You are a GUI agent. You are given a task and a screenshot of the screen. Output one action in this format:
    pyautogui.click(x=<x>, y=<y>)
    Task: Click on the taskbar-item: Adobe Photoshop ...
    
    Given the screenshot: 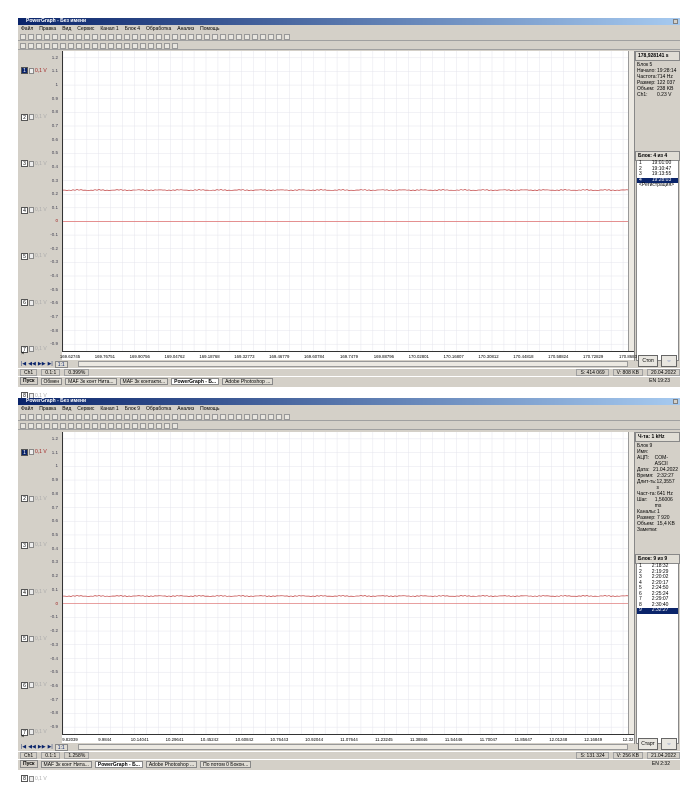 What is the action you would take?
    pyautogui.click(x=248, y=381)
    